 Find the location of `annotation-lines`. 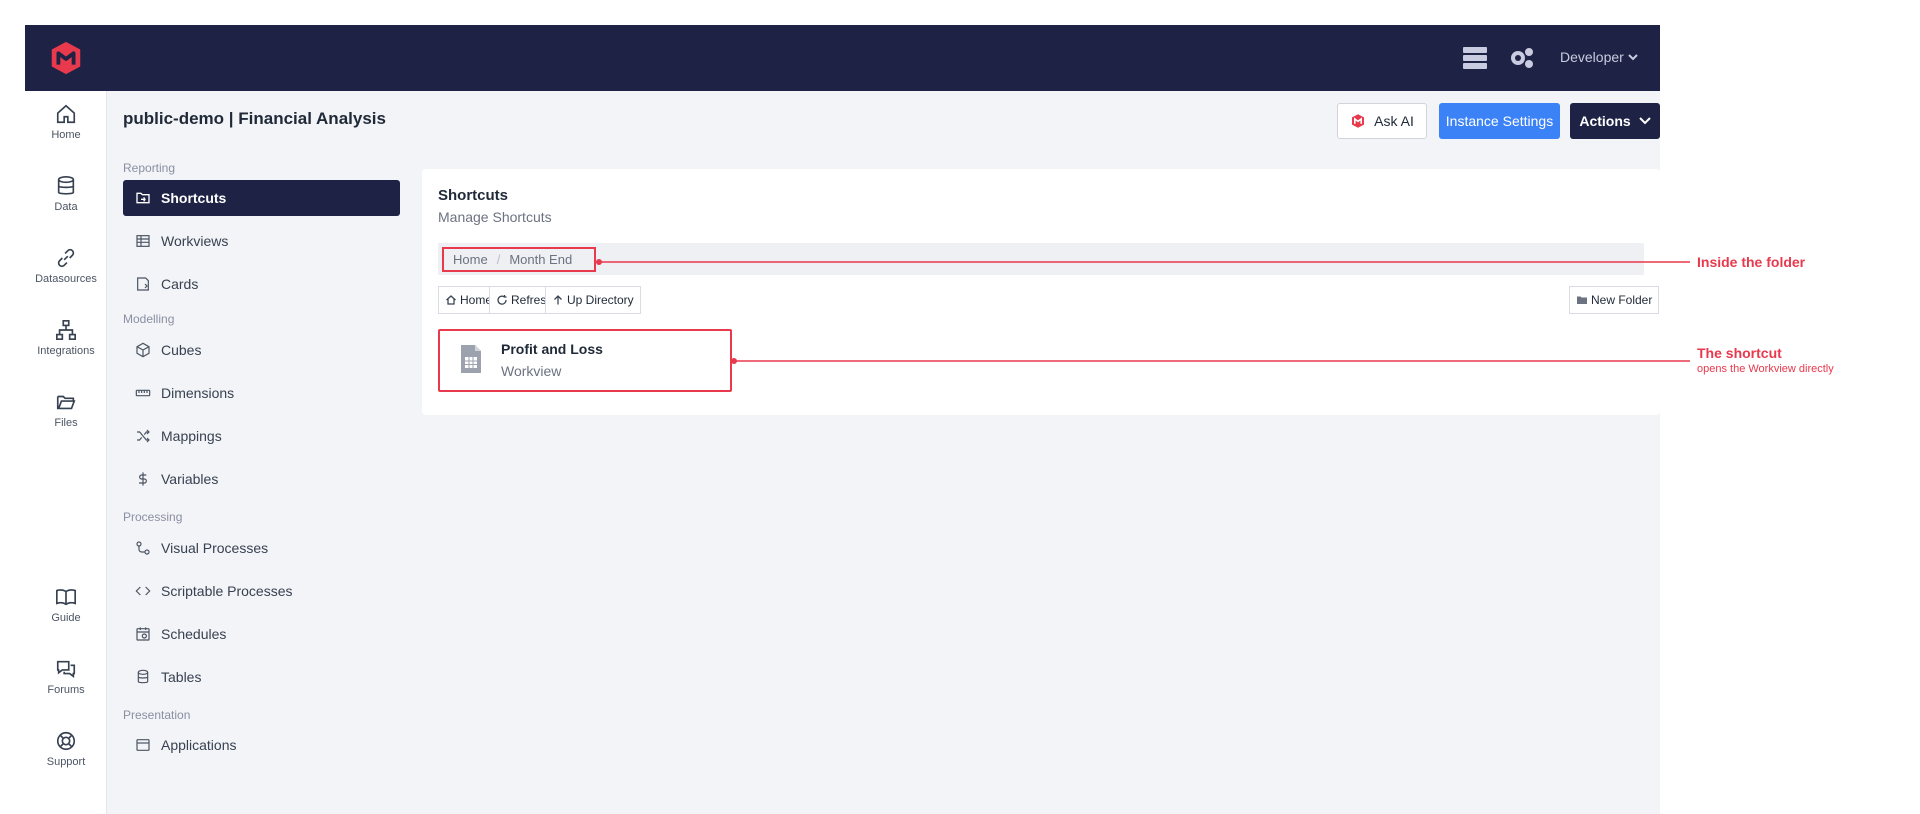

annotation-lines is located at coordinates (1143, 311).